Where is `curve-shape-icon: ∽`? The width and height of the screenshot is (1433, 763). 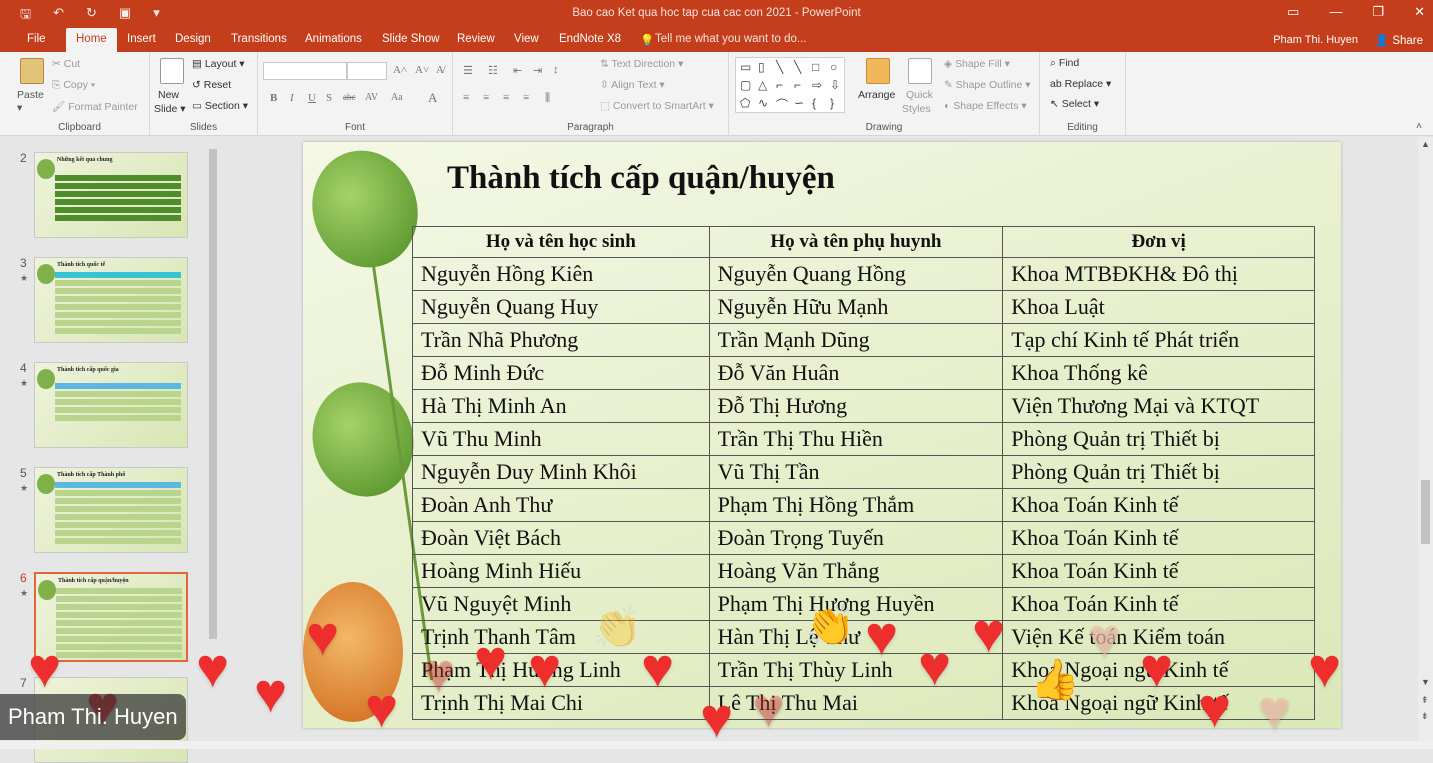
curve-shape-icon: ∽ is located at coordinates (799, 103).